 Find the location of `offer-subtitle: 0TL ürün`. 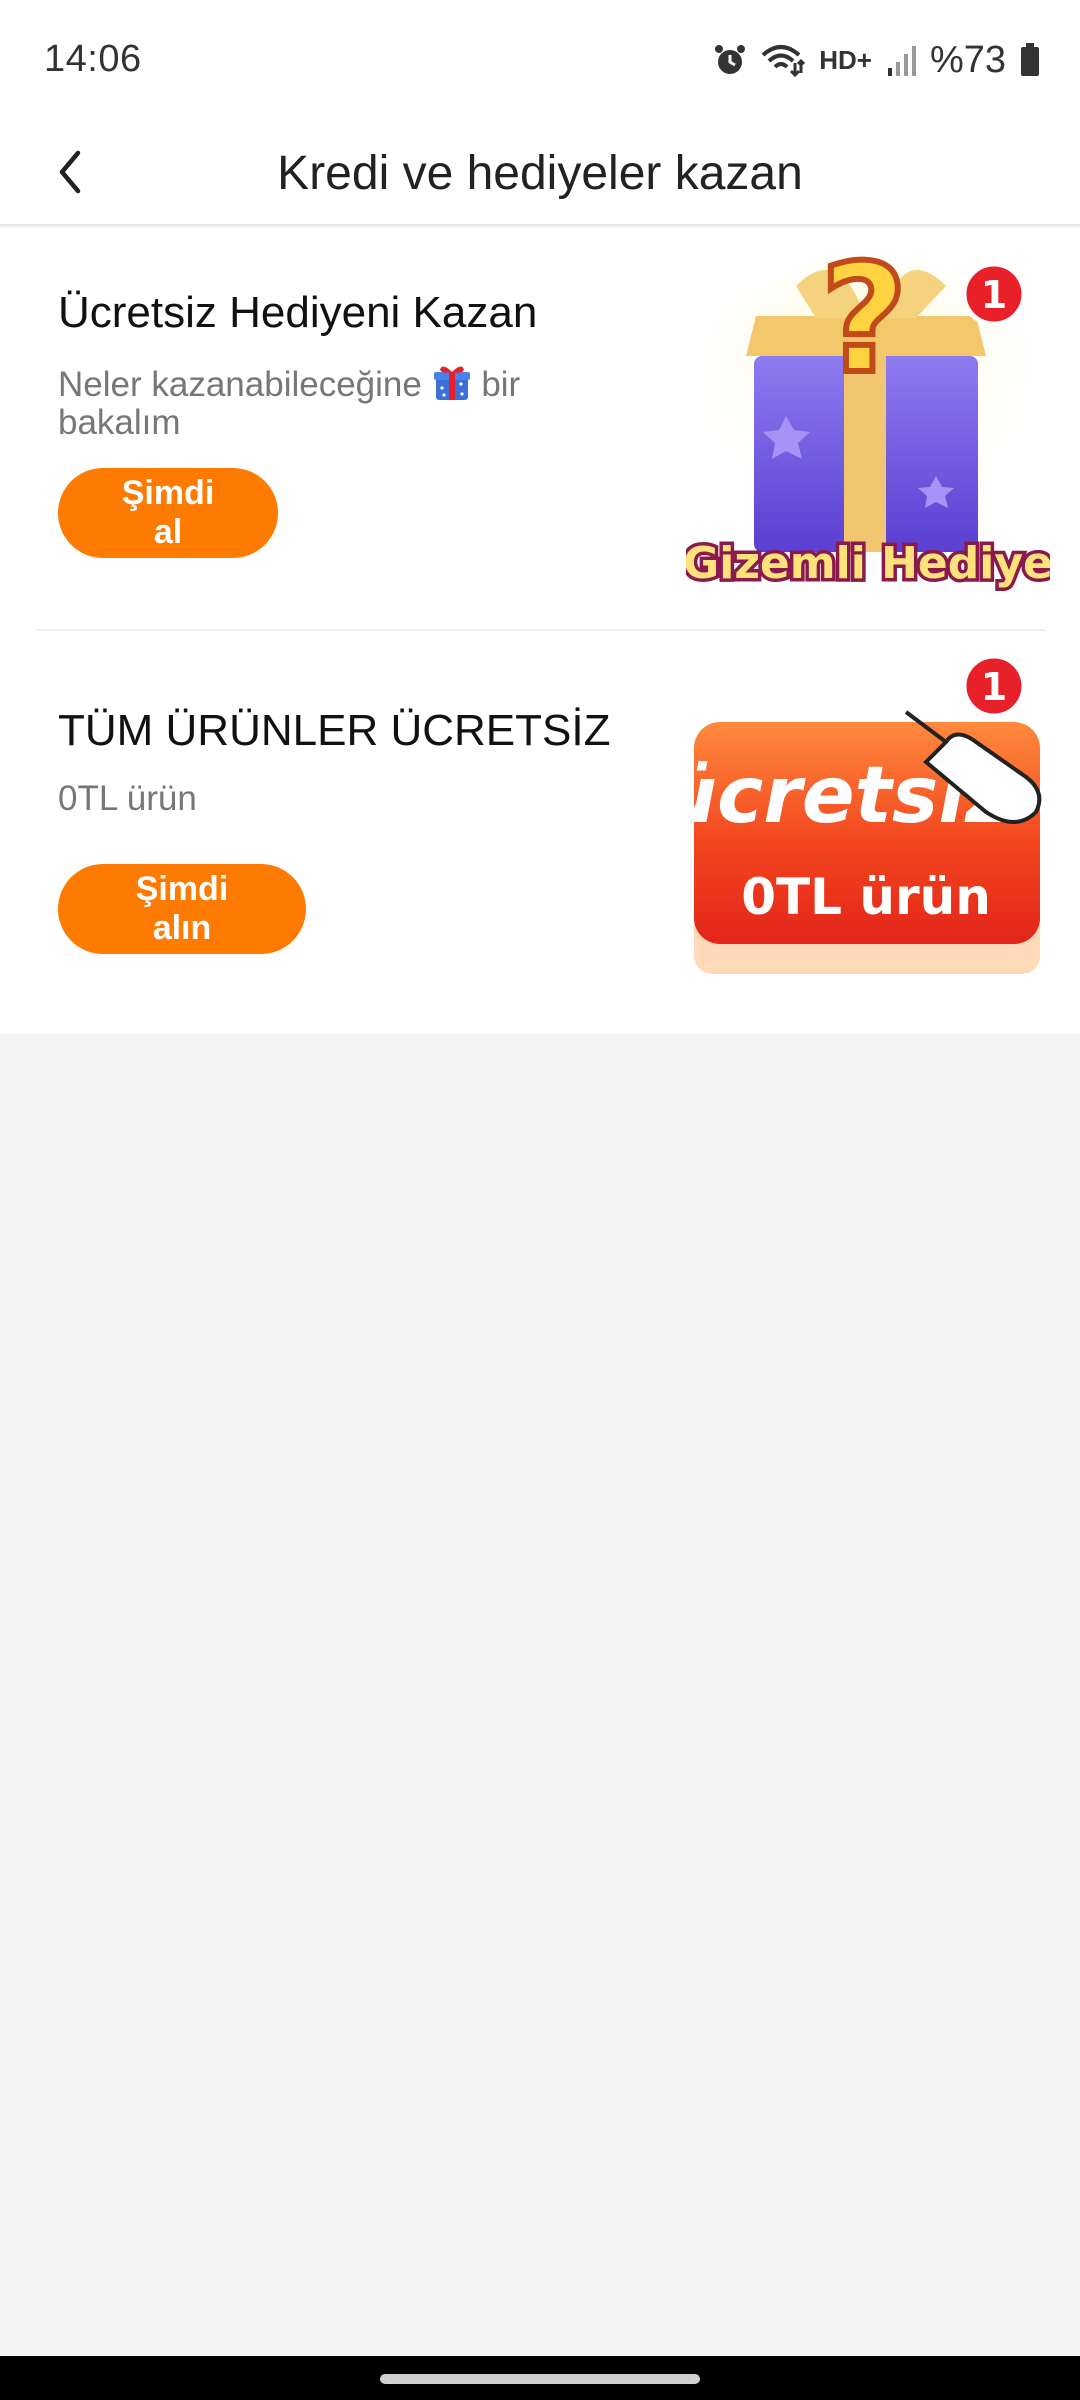

offer-subtitle: 0TL ürün is located at coordinates (127, 798).